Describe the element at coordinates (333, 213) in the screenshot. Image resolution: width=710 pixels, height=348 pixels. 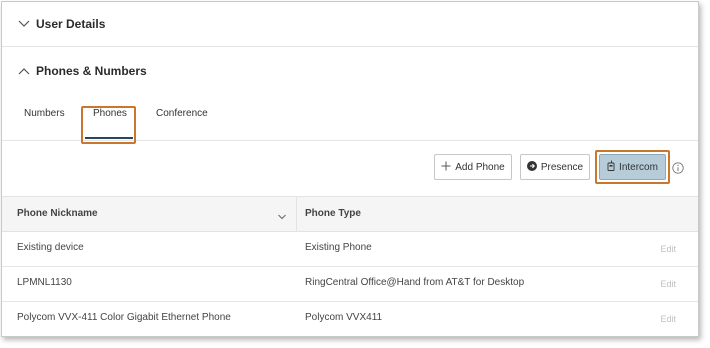
I see `column-header-phone-type: Phone Type` at that location.